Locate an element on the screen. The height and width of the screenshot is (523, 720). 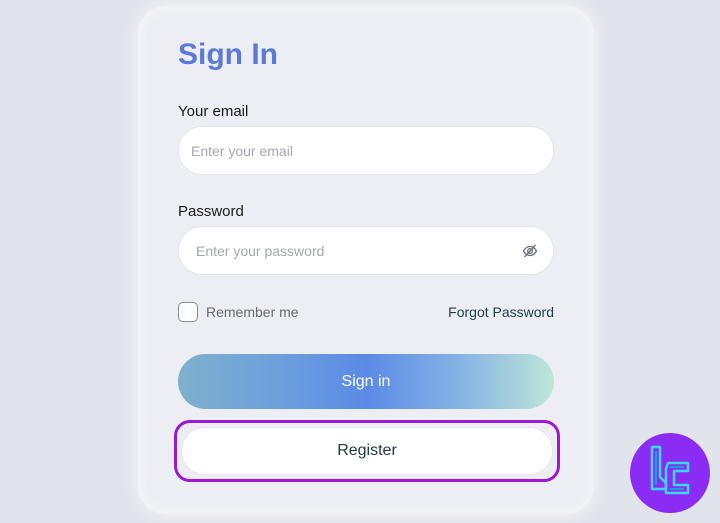
register-button: Register is located at coordinates (367, 451).